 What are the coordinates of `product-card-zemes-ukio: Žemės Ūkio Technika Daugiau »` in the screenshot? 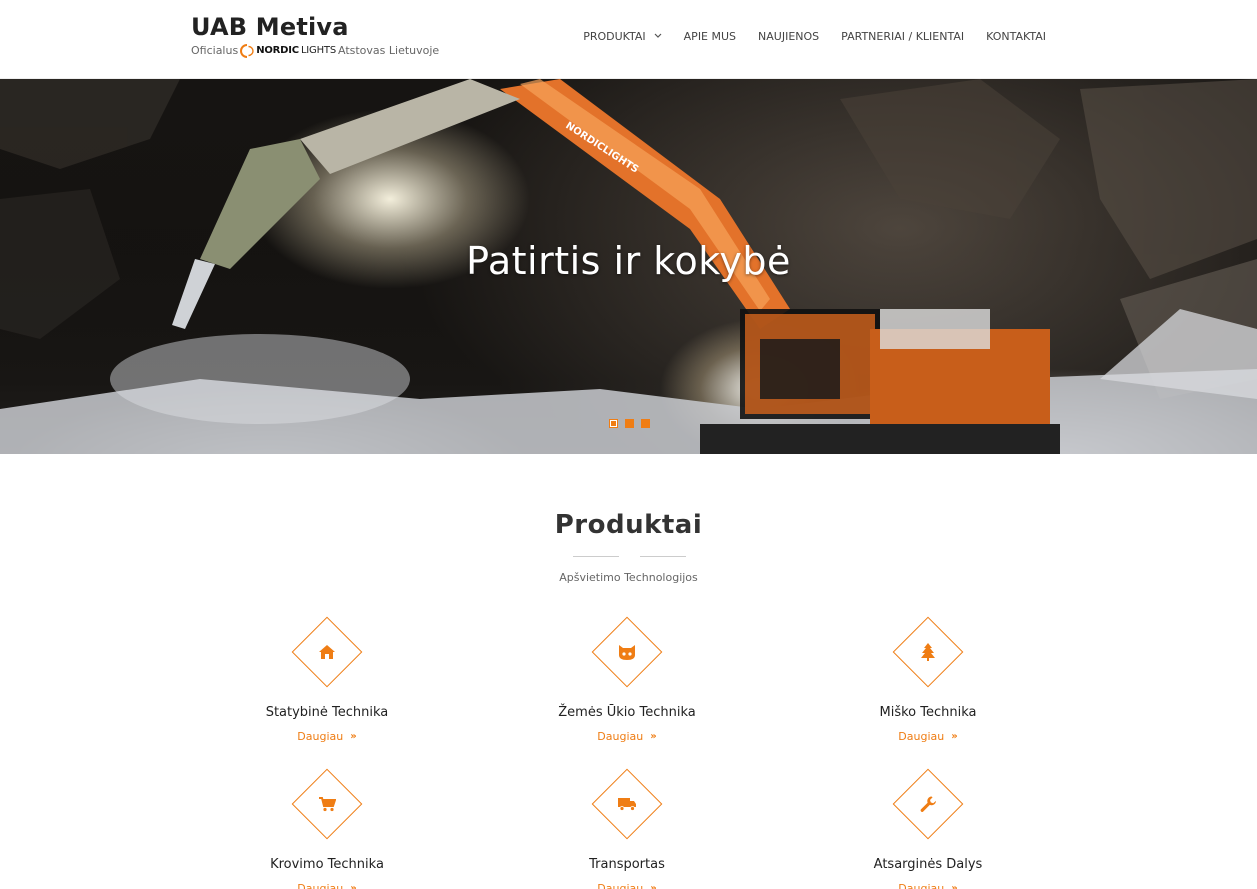 It's located at (627, 680).